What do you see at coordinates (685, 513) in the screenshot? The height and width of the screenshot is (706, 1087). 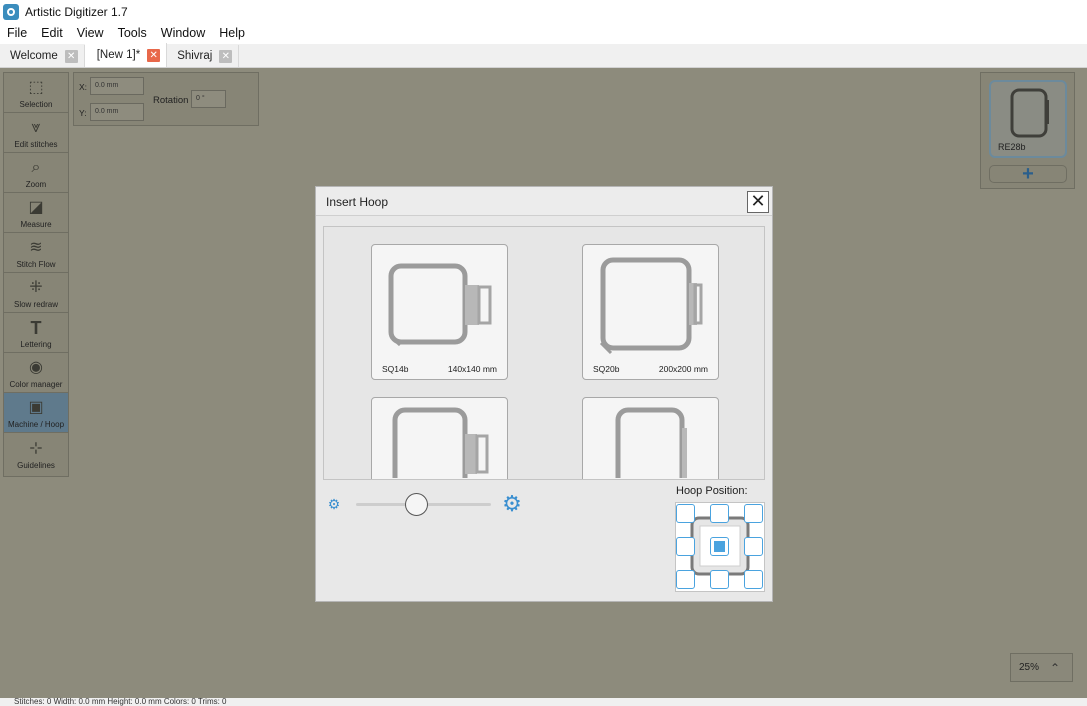 I see `position-top-left` at bounding box center [685, 513].